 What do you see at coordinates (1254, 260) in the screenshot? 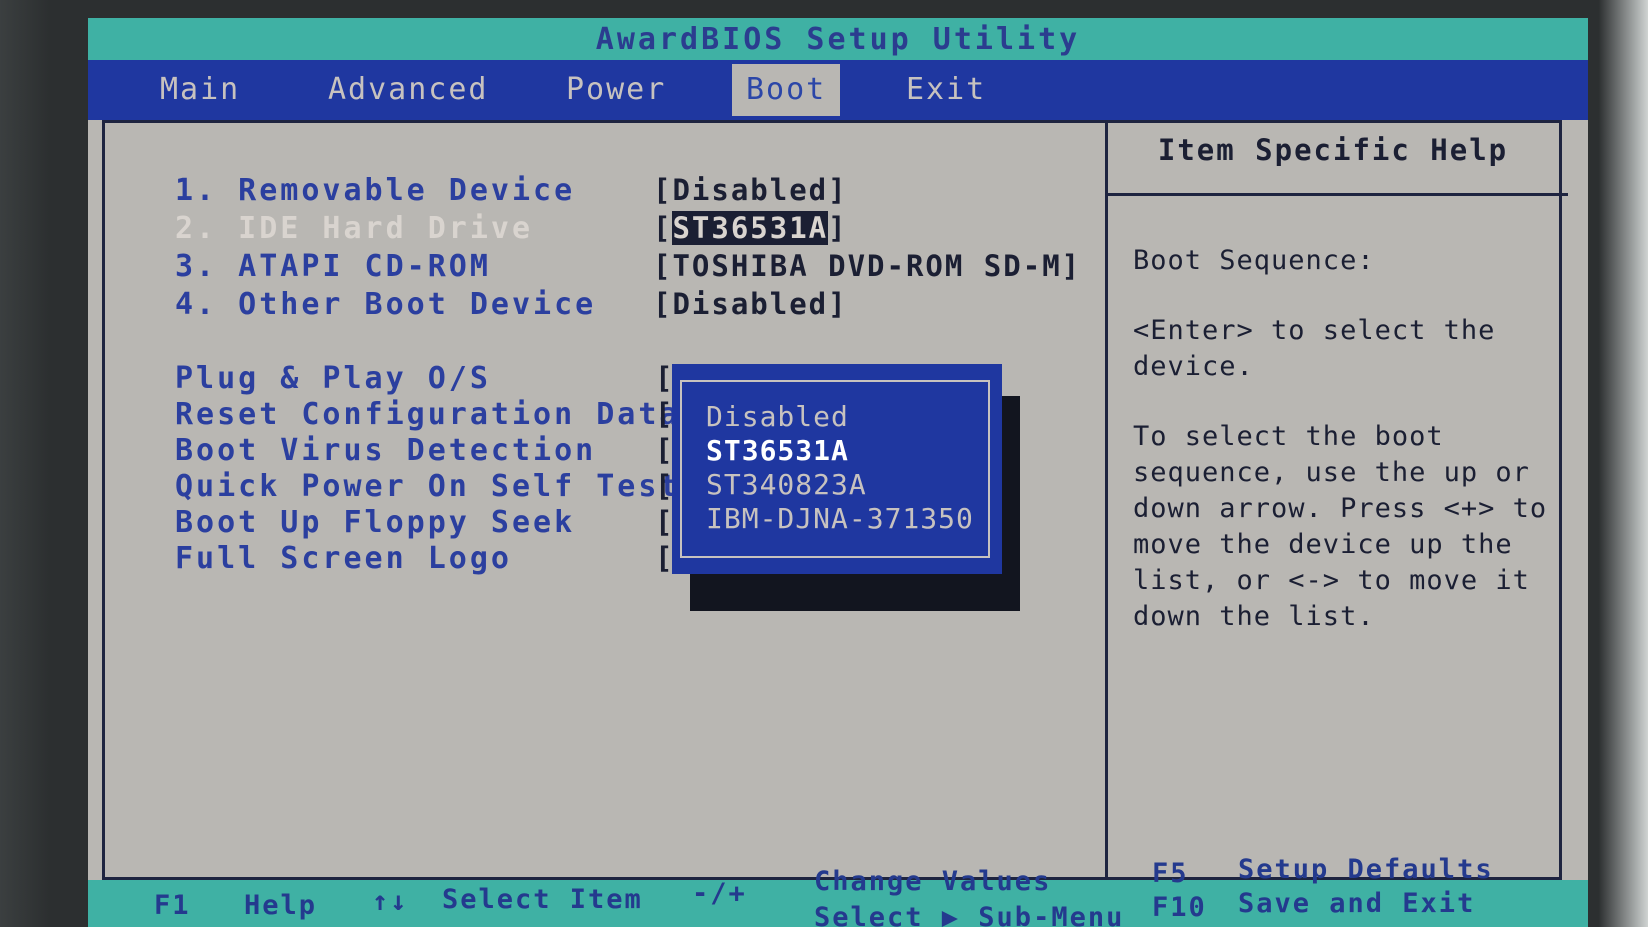
I see `help-heading: Boot Sequence:` at bounding box center [1254, 260].